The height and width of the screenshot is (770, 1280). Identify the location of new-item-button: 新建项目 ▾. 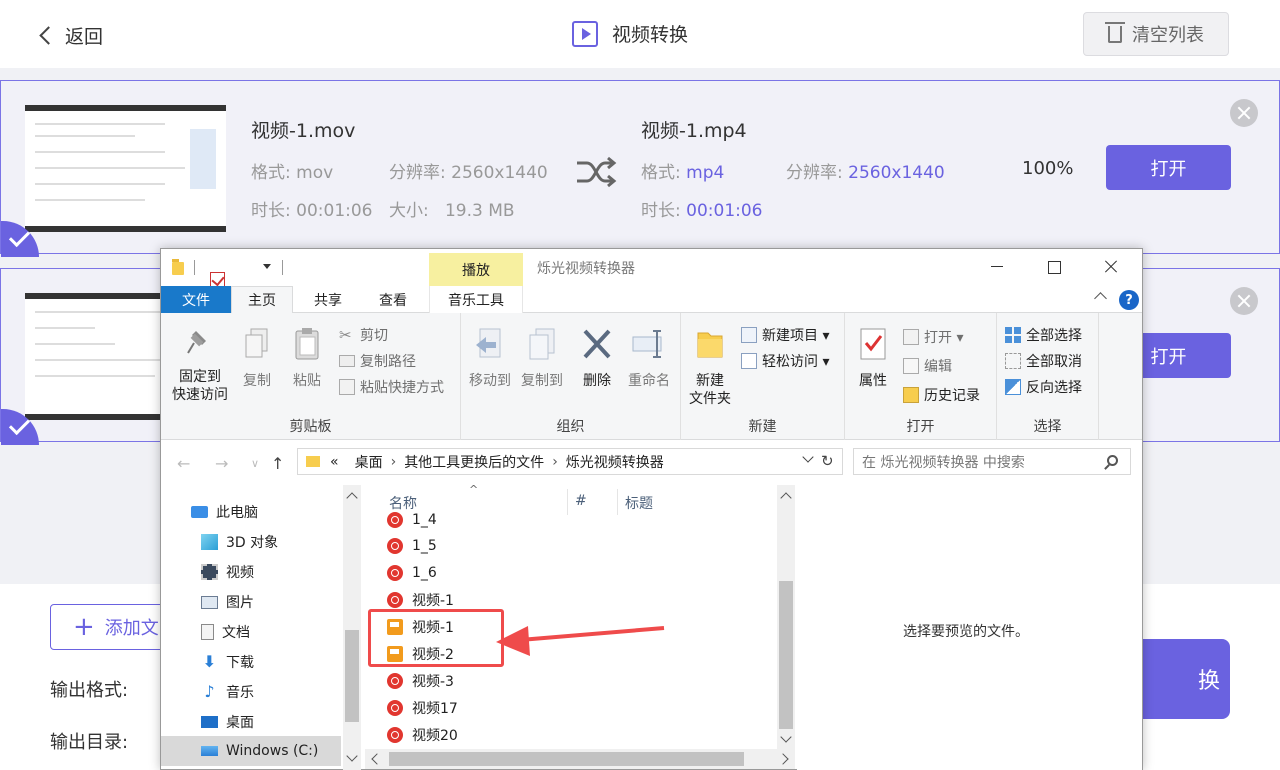
(785, 335).